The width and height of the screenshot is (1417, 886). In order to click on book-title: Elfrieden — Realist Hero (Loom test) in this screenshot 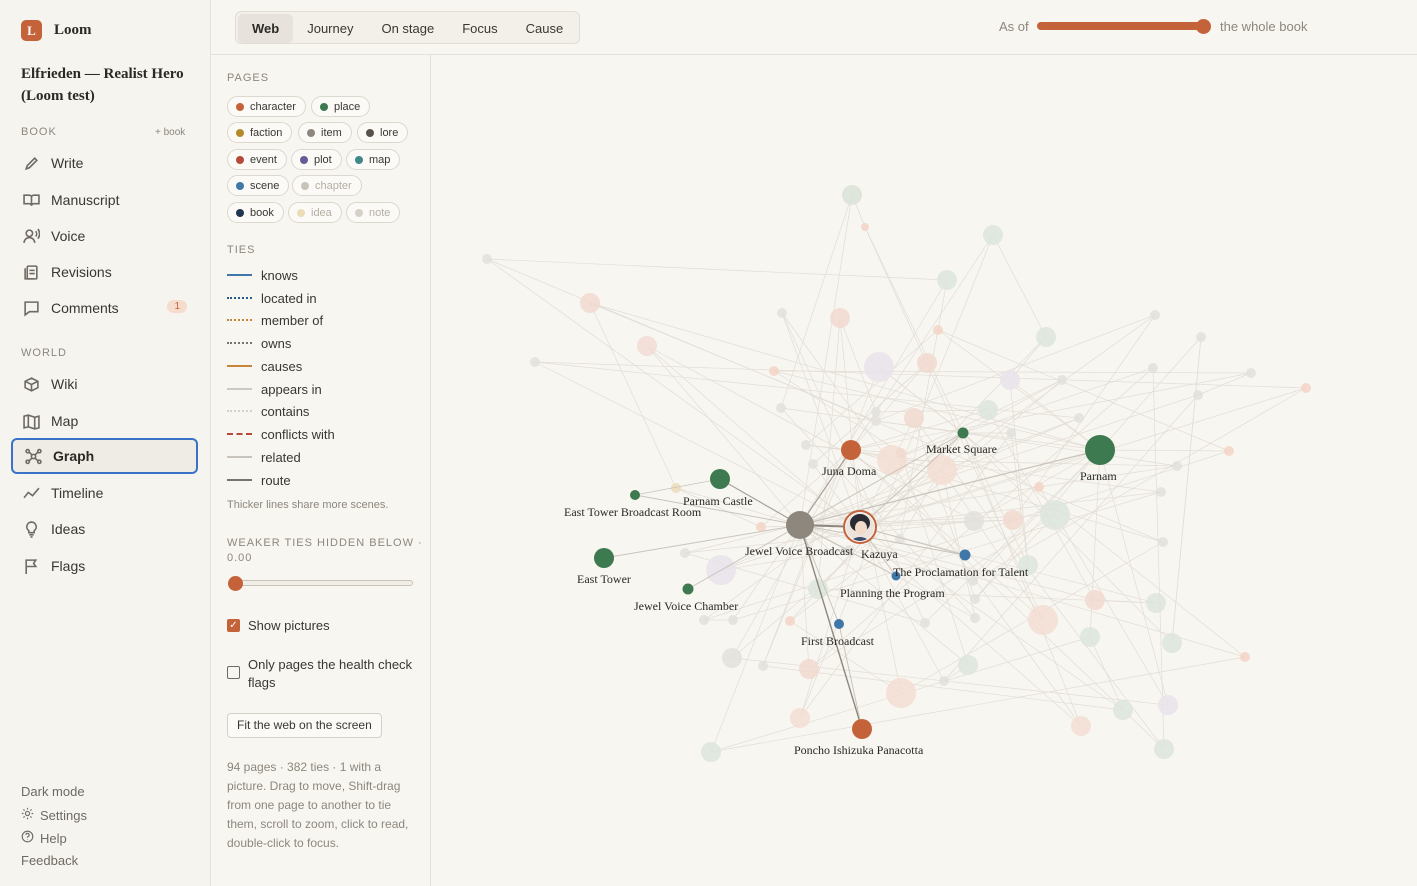, I will do `click(111, 85)`.